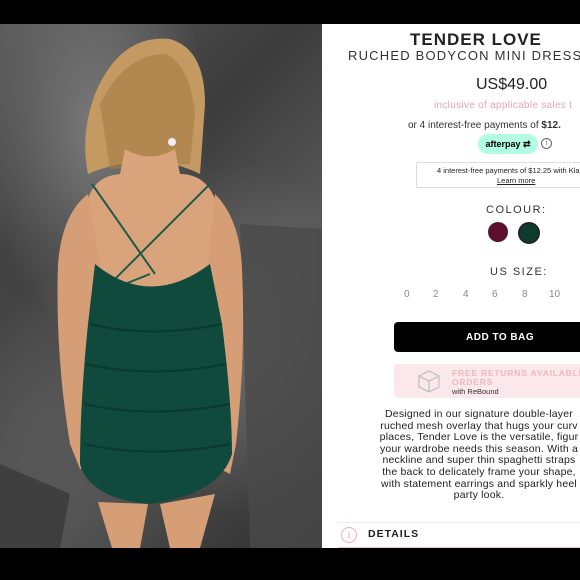  Describe the element at coordinates (394, 534) in the screenshot. I see `details-label: DETAILS` at that location.